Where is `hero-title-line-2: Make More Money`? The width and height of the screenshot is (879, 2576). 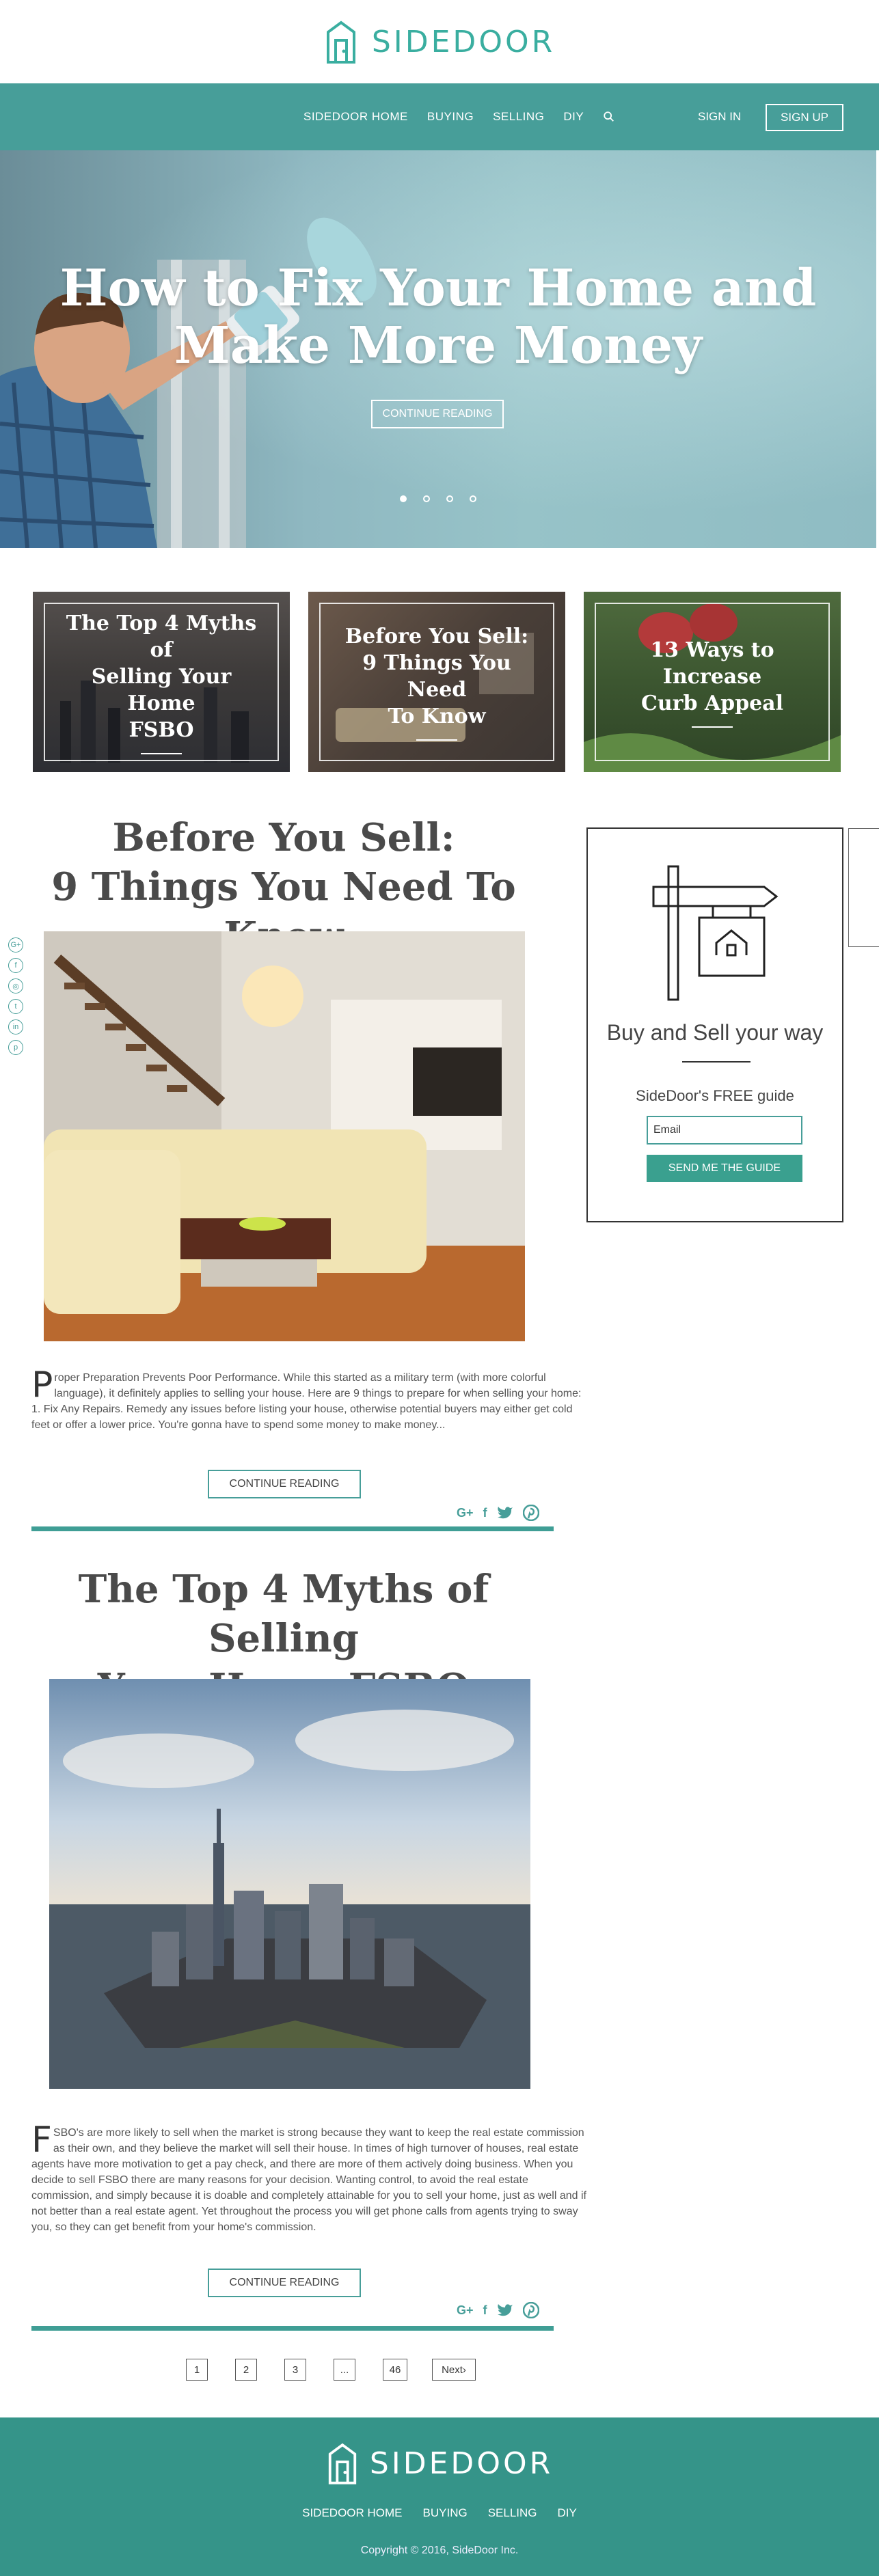 hero-title-line-2: Make More Money is located at coordinates (438, 345).